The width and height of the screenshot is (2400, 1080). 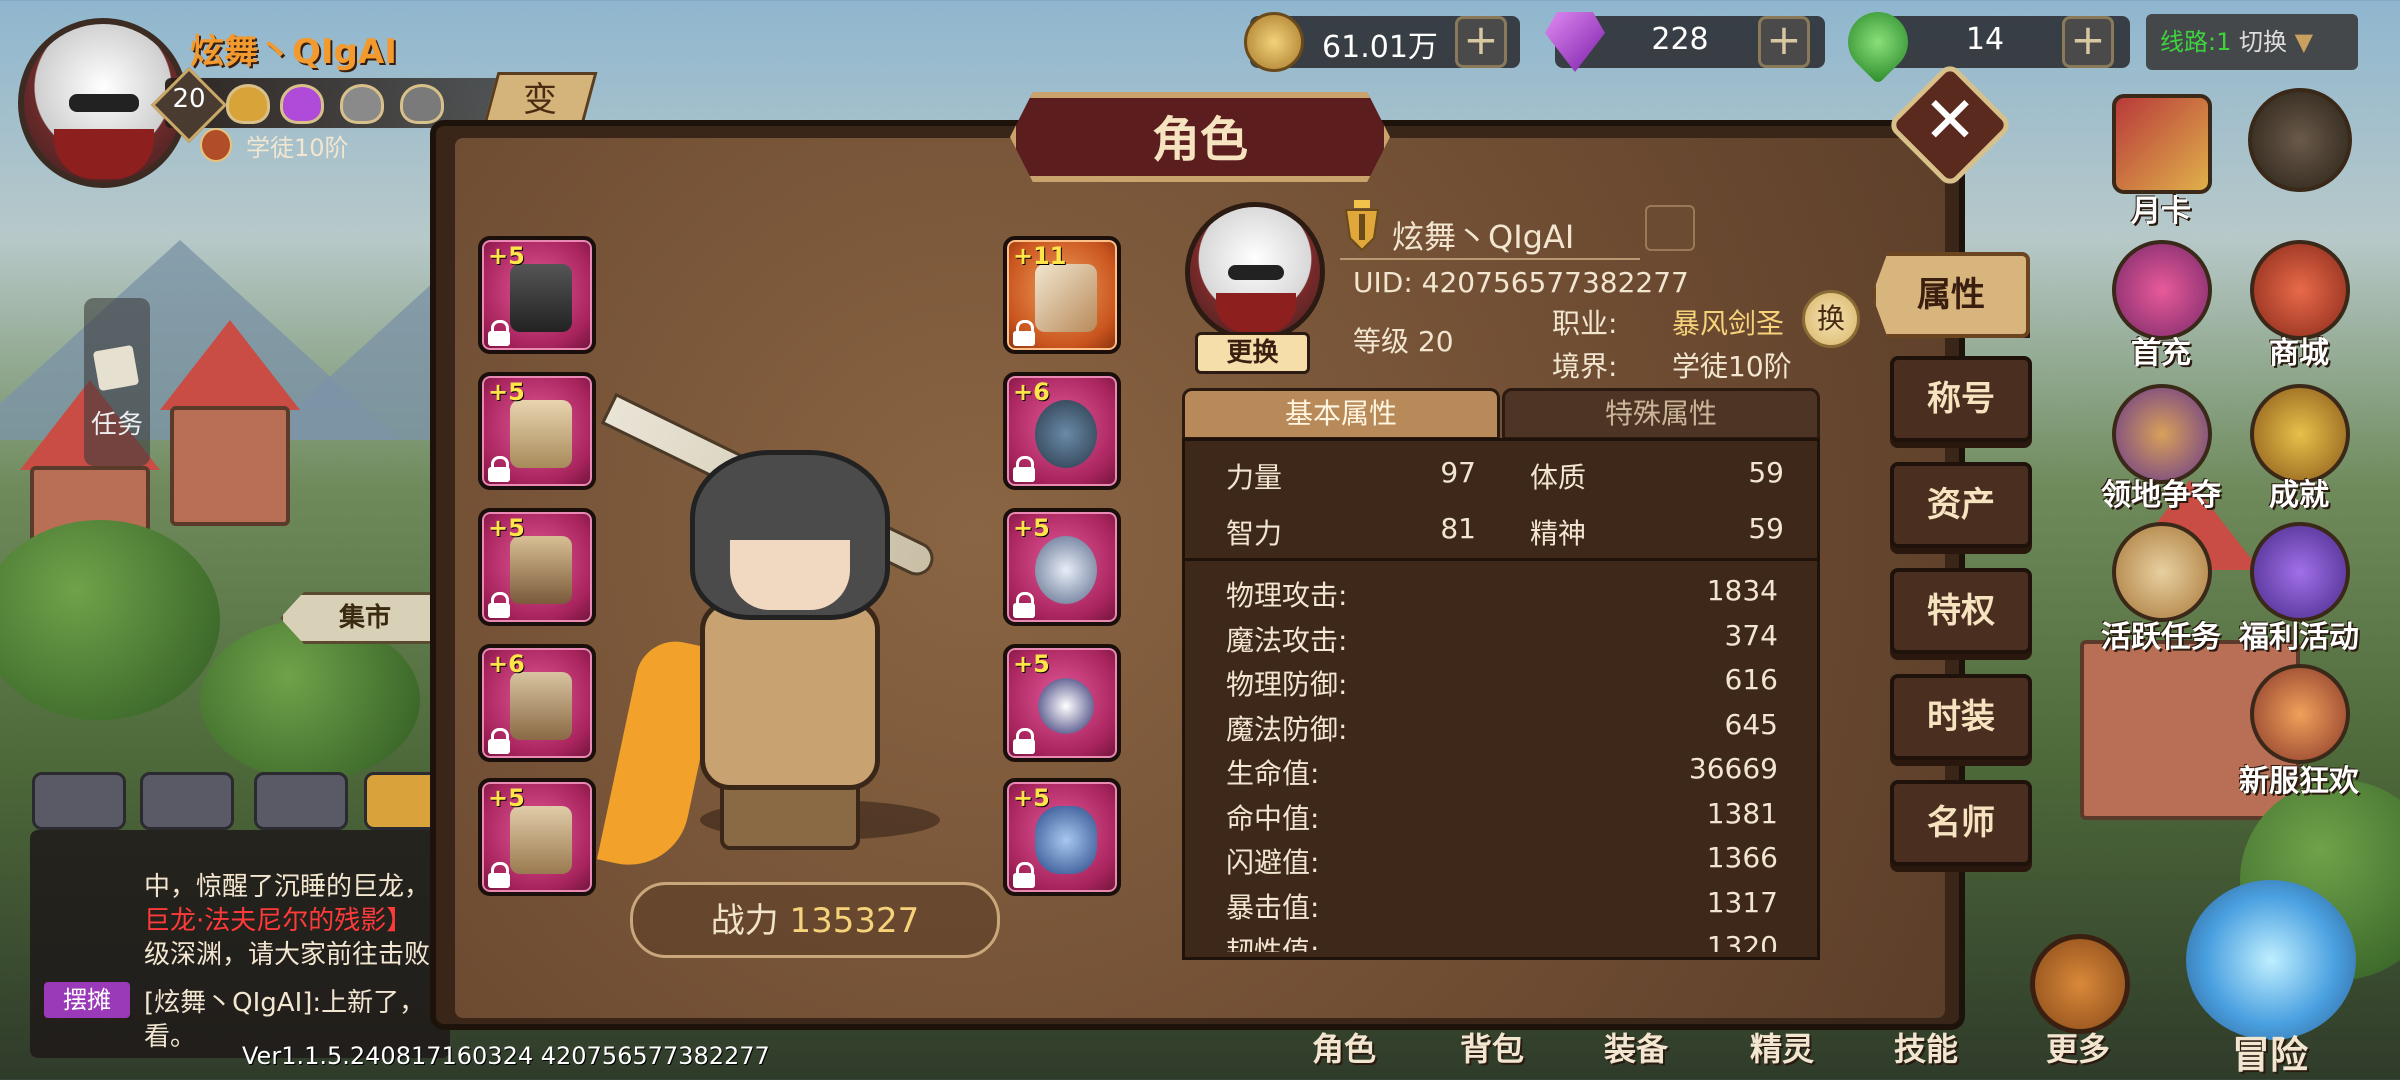 I want to click on chat-line: [炫舞丶QIgAI]:上新了，, so click(x=285, y=1003).